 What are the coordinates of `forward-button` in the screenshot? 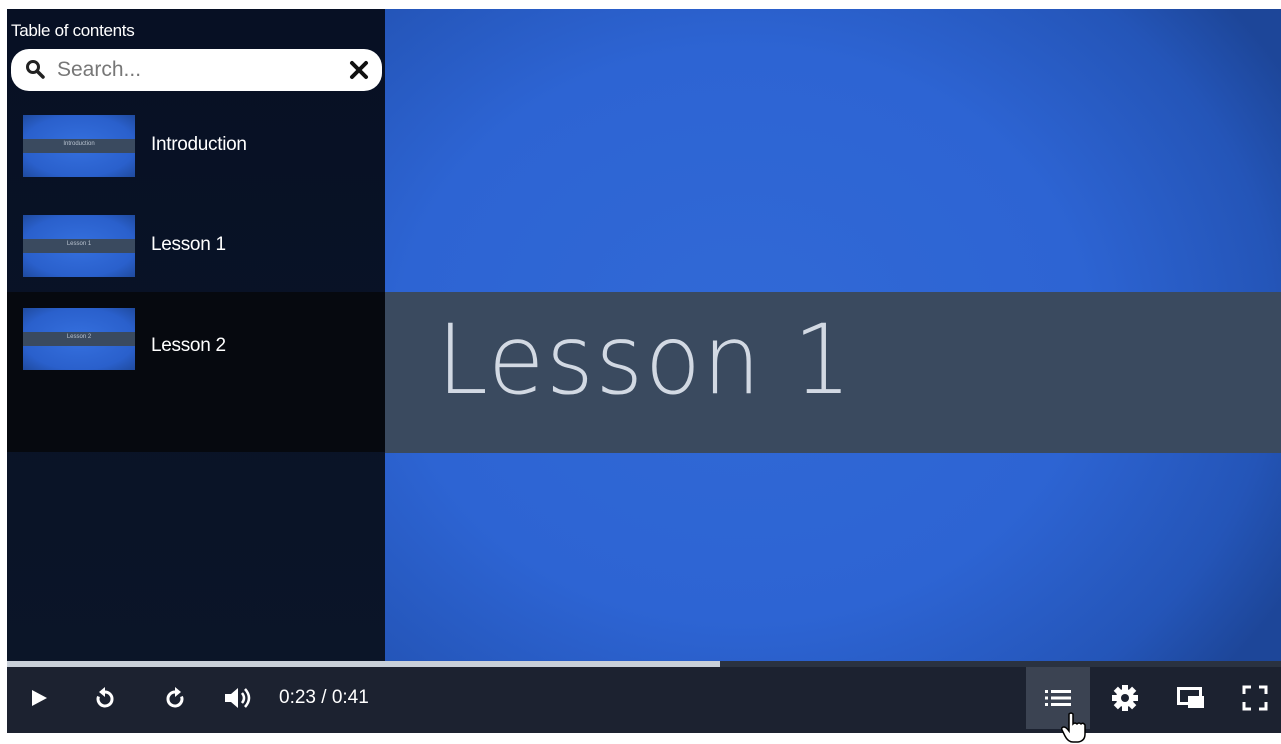 It's located at (175, 698).